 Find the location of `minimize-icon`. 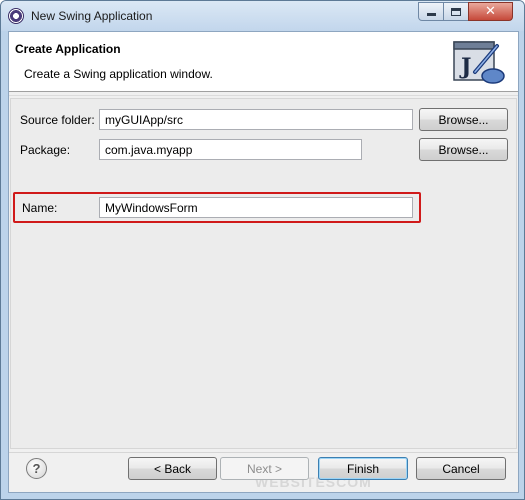

minimize-icon is located at coordinates (431, 14).